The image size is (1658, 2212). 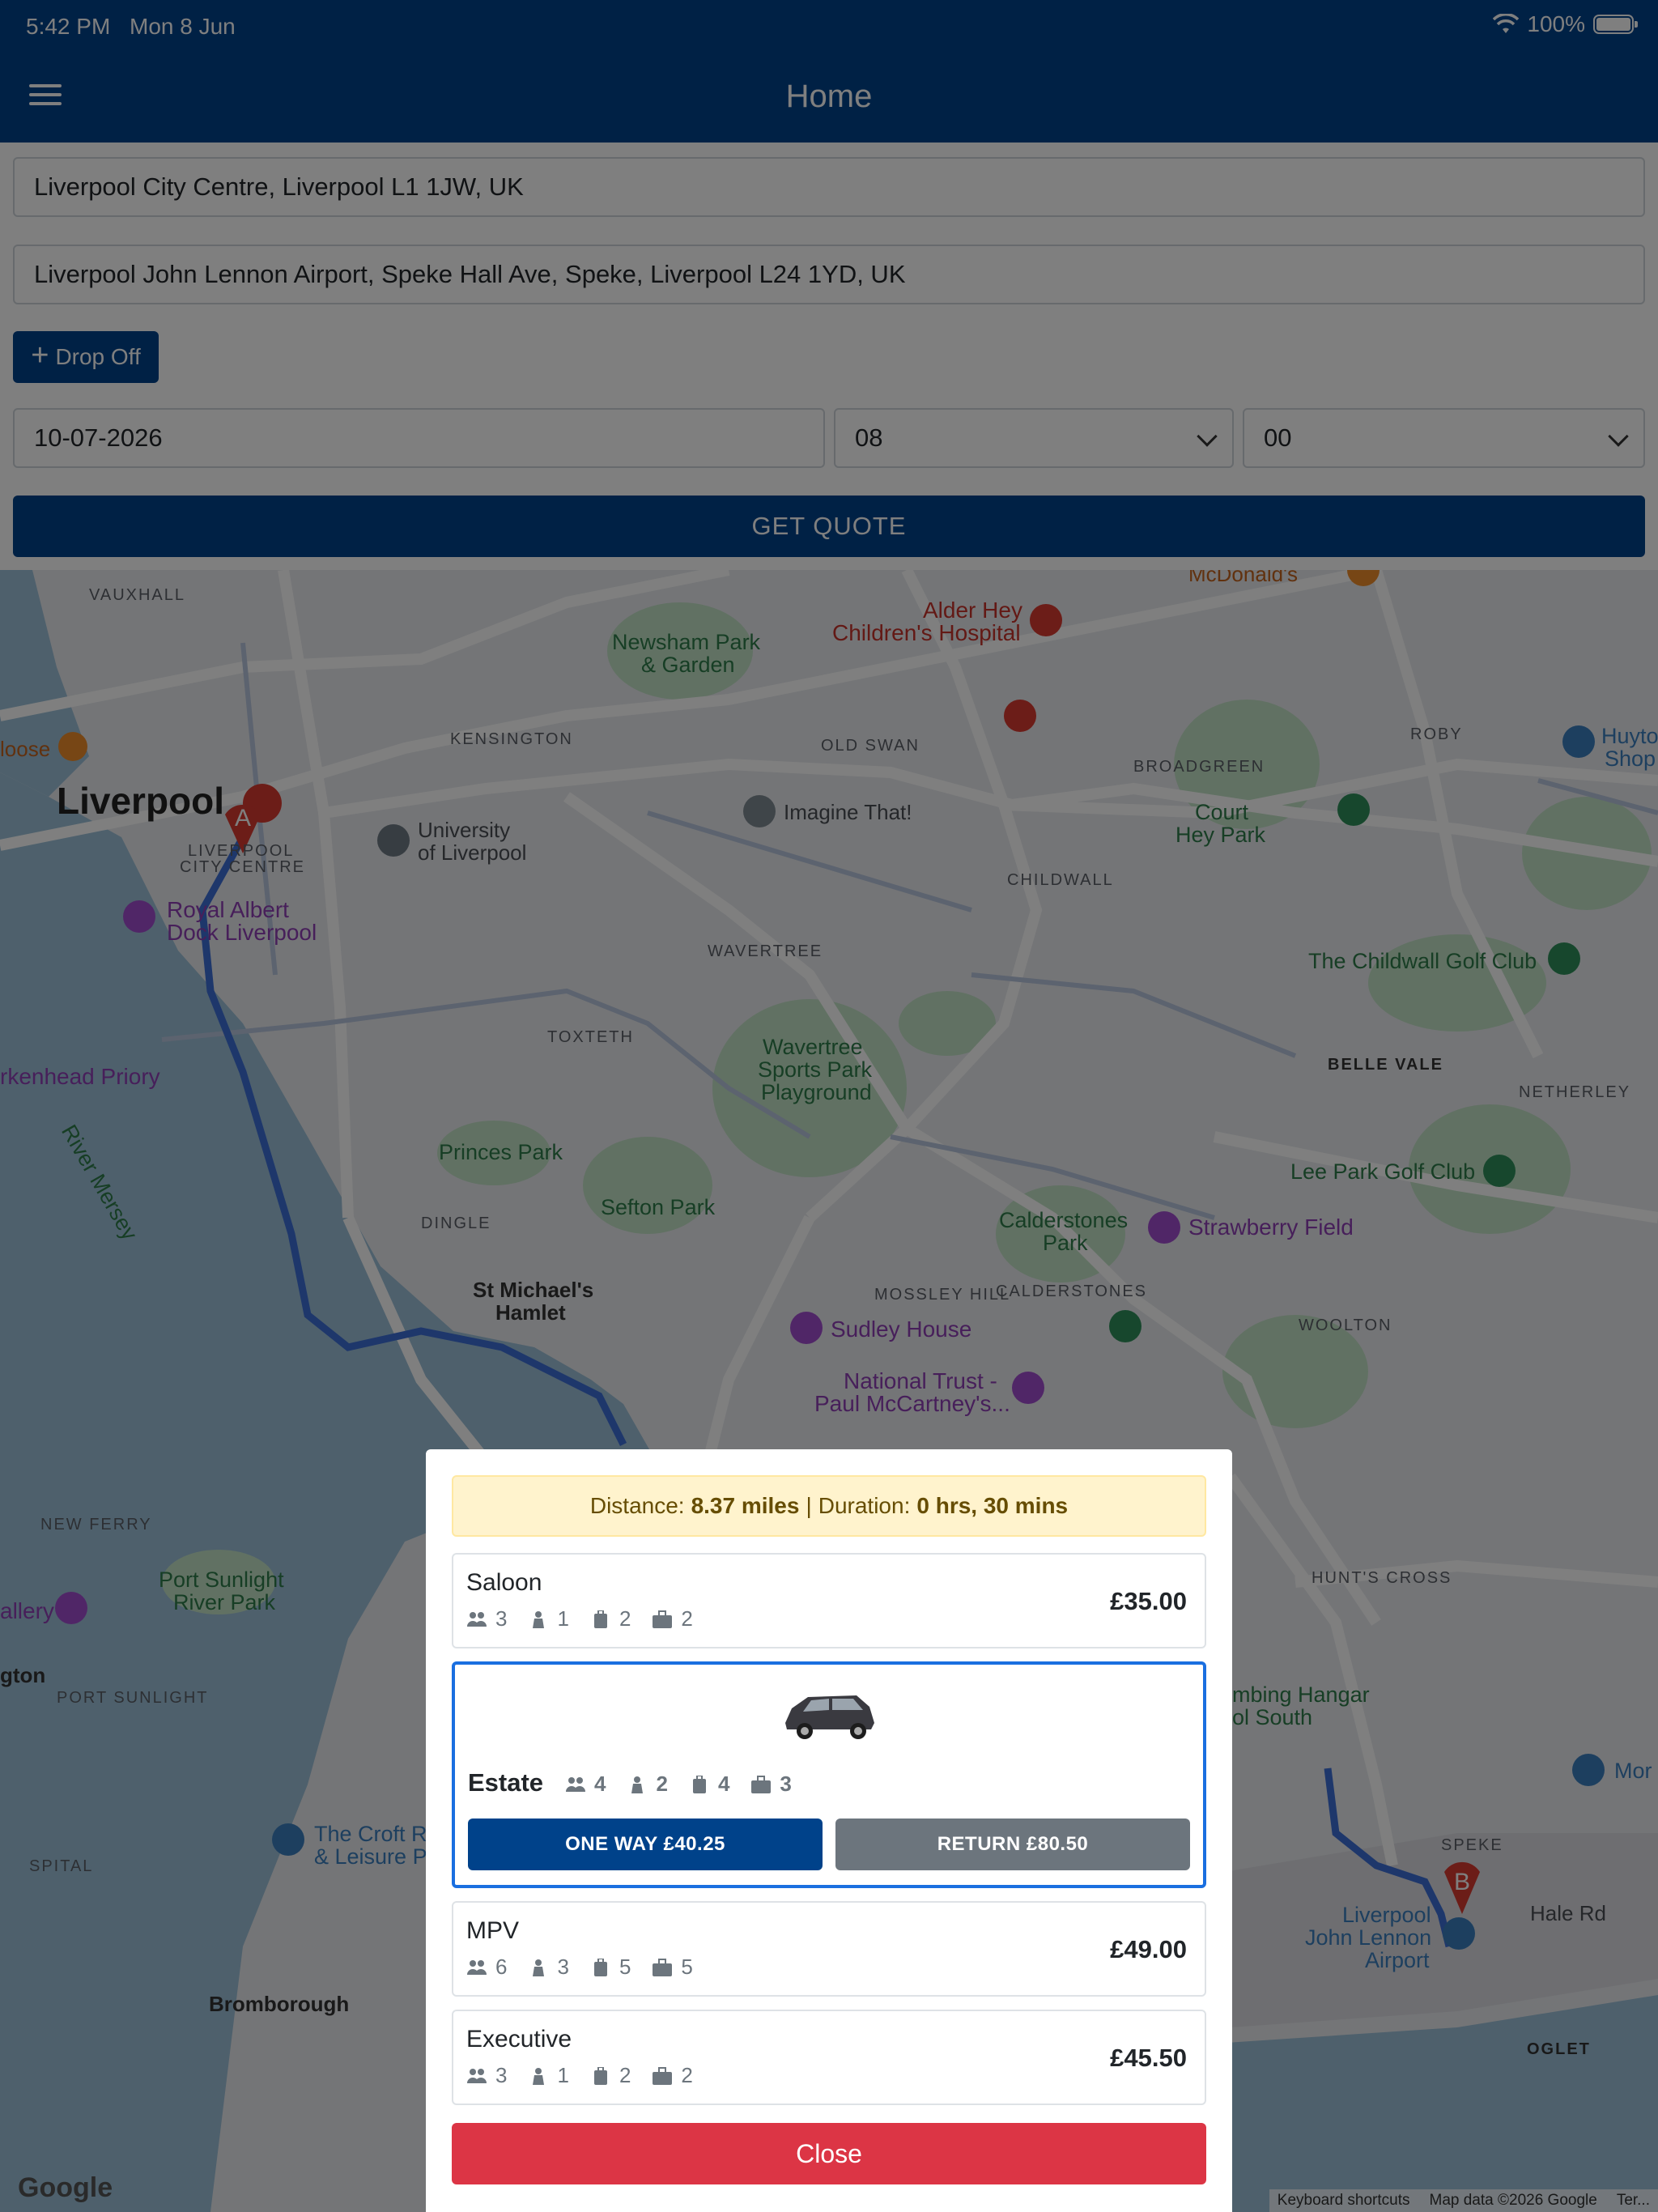 I want to click on child-seats-count: 2, so click(x=662, y=1784).